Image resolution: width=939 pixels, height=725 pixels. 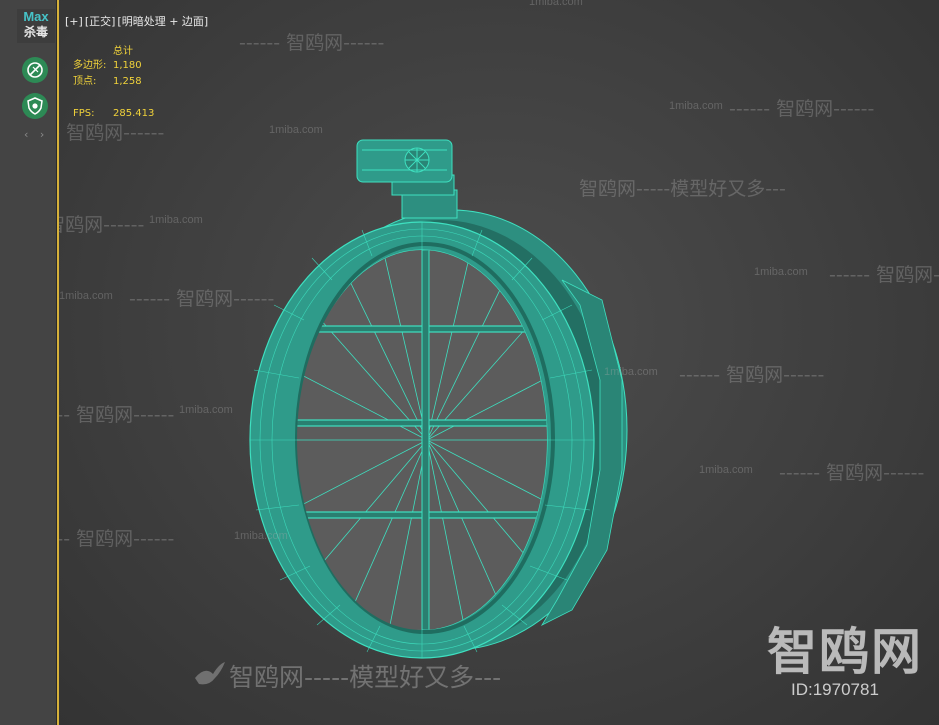 What do you see at coordinates (36, 16) in the screenshot?
I see `logo-text-max: Max` at bounding box center [36, 16].